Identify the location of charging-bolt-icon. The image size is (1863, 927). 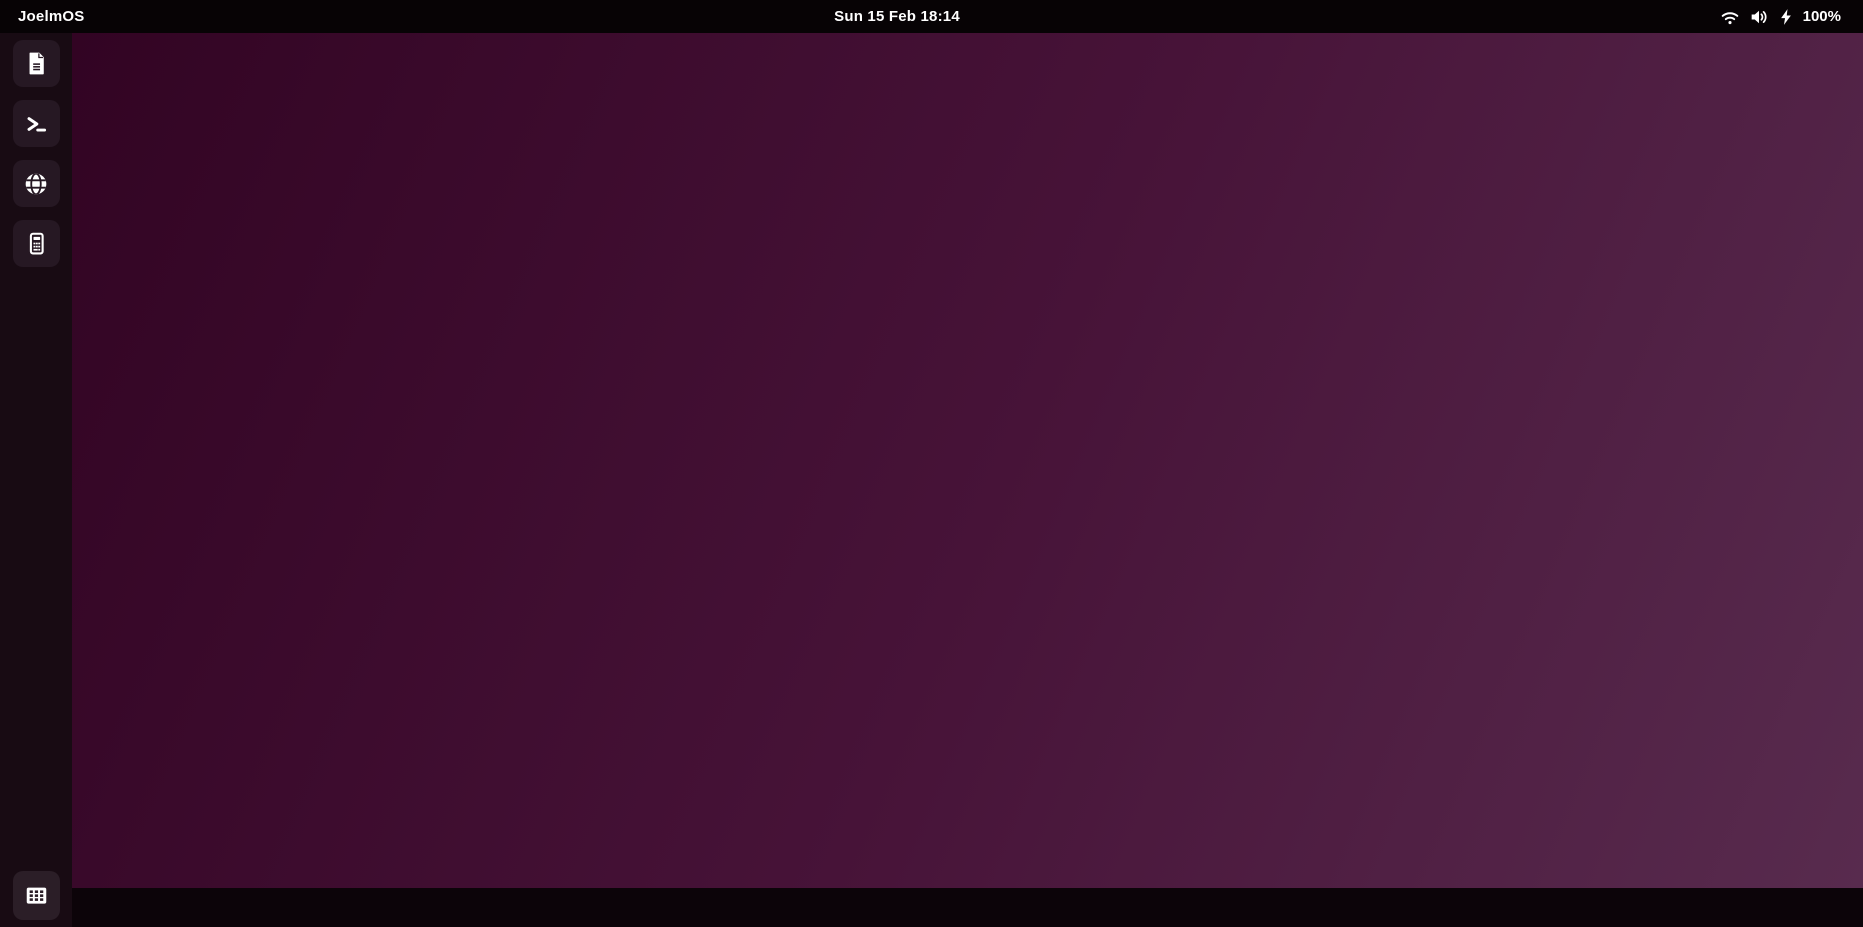
(1786, 17).